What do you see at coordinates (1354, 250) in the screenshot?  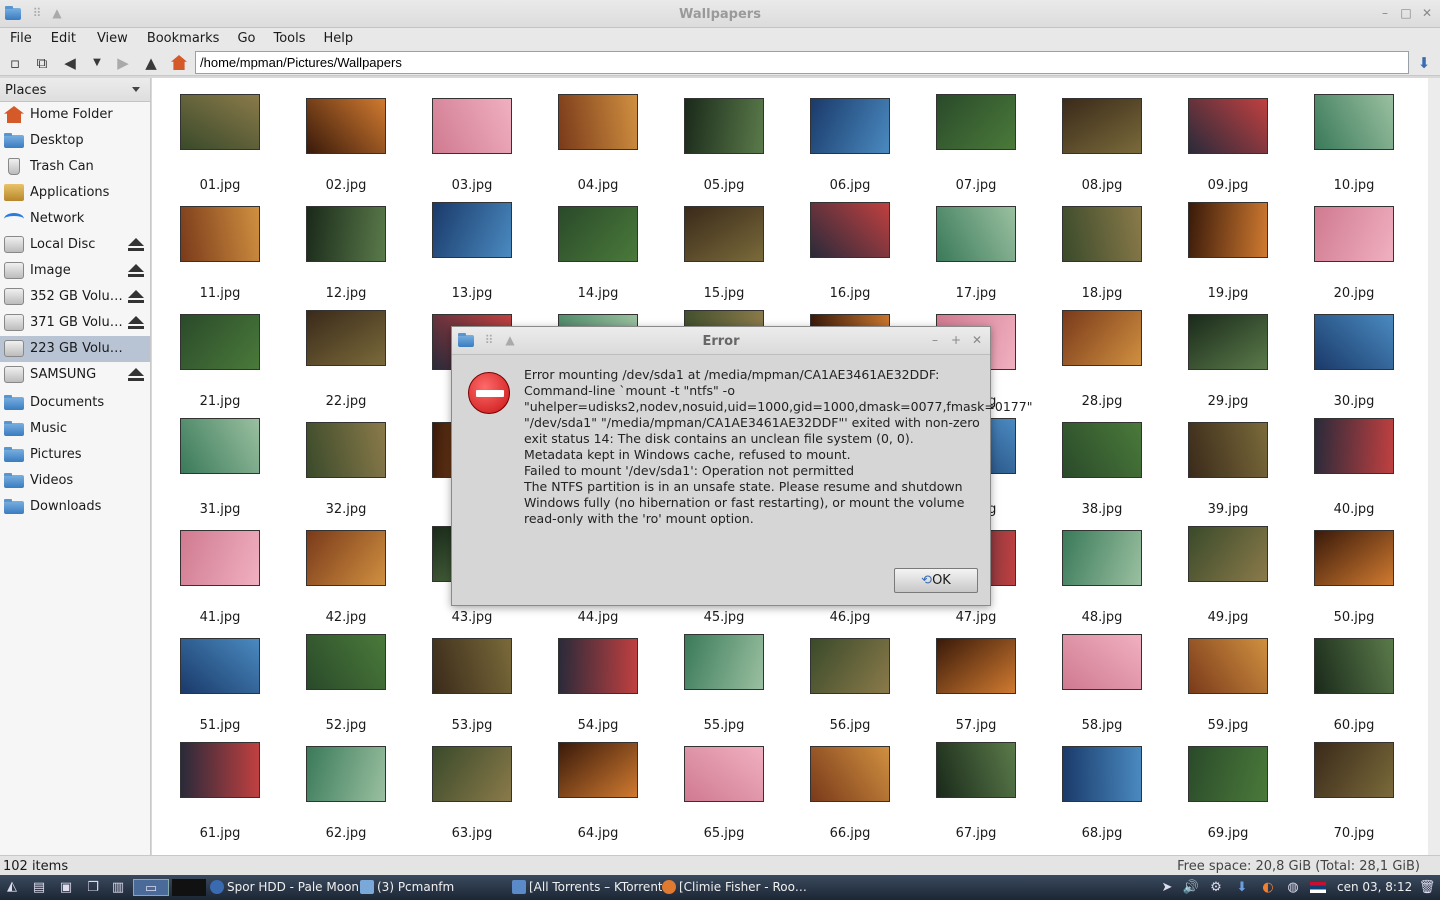 I see `file-item: 20.jpg` at bounding box center [1354, 250].